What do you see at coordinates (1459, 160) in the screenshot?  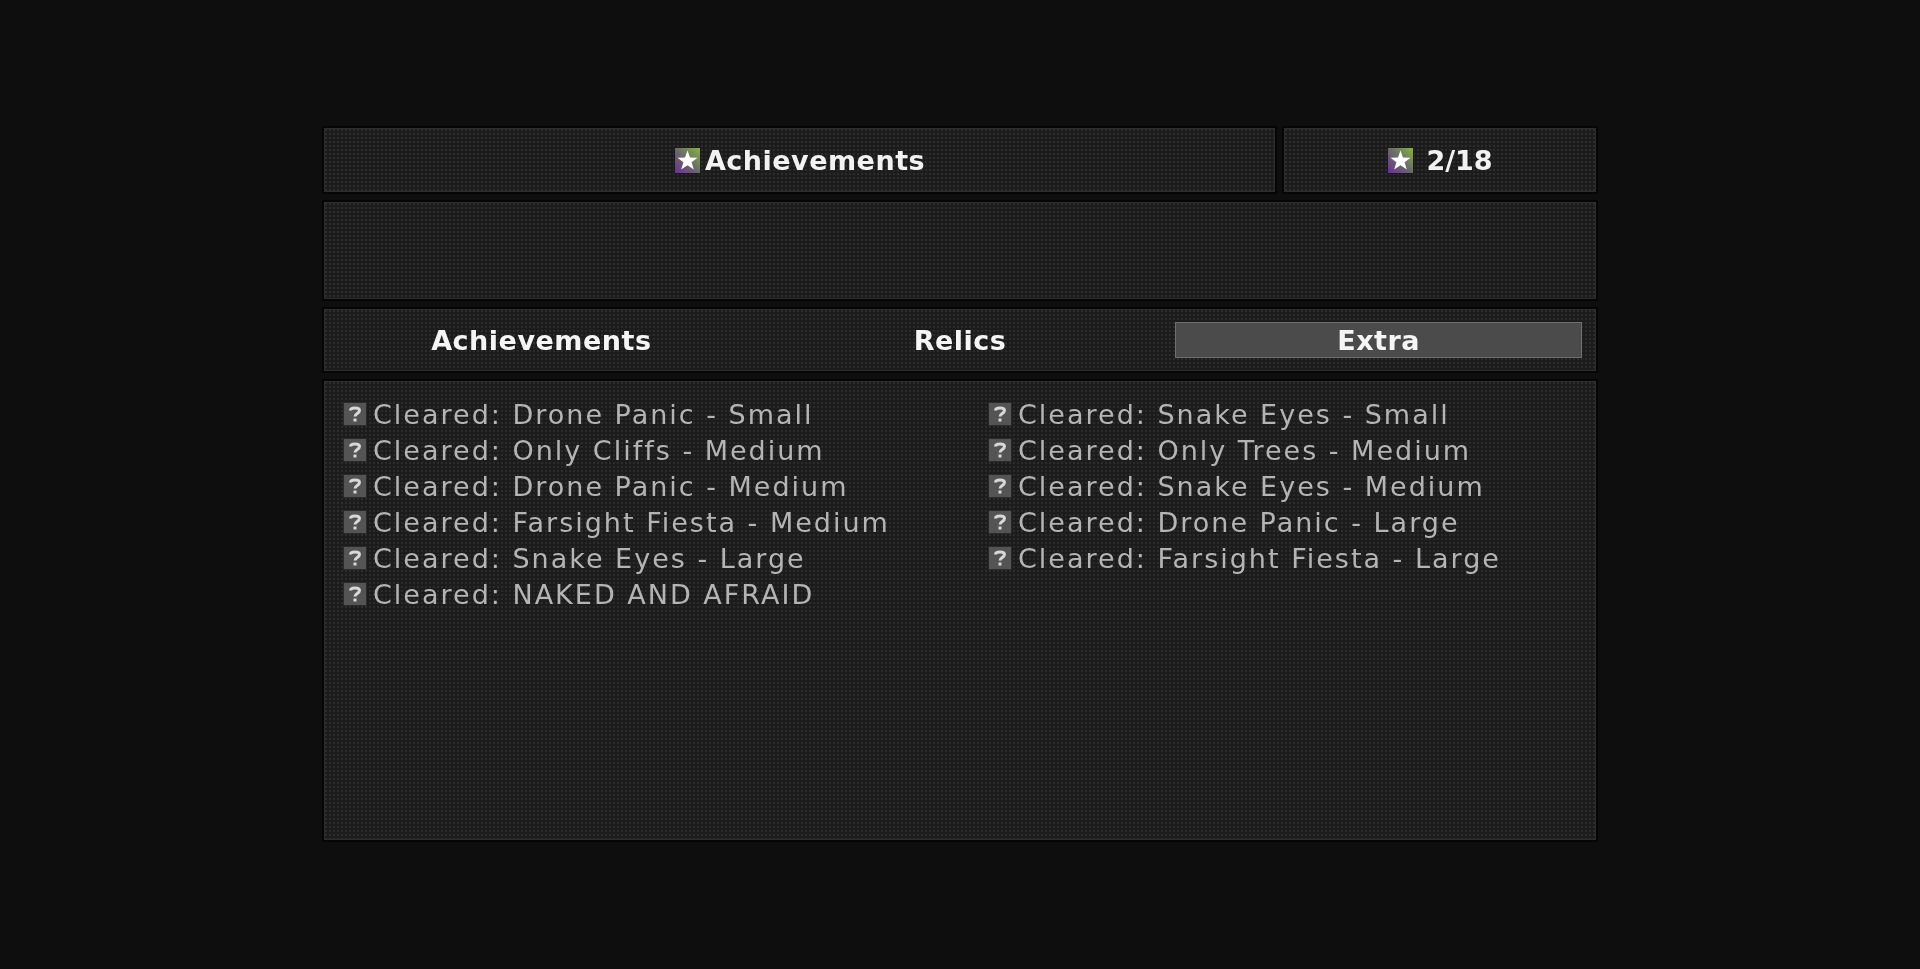 I see `achievement-count: 2/18` at bounding box center [1459, 160].